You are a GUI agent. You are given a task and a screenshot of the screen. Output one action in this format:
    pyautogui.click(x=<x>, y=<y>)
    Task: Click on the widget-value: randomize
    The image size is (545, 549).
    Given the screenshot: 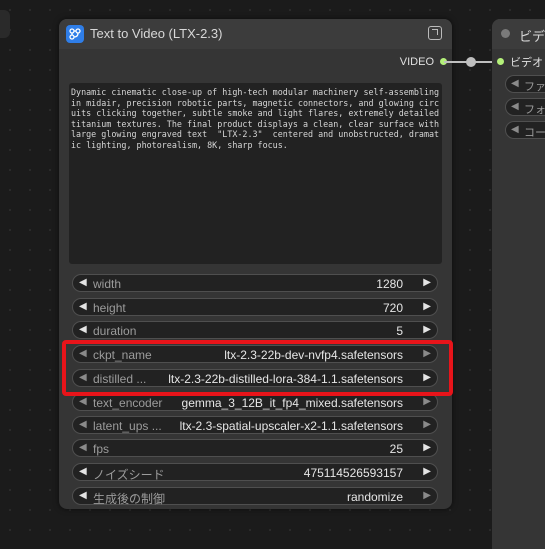 What is the action you would take?
    pyautogui.click(x=374, y=497)
    